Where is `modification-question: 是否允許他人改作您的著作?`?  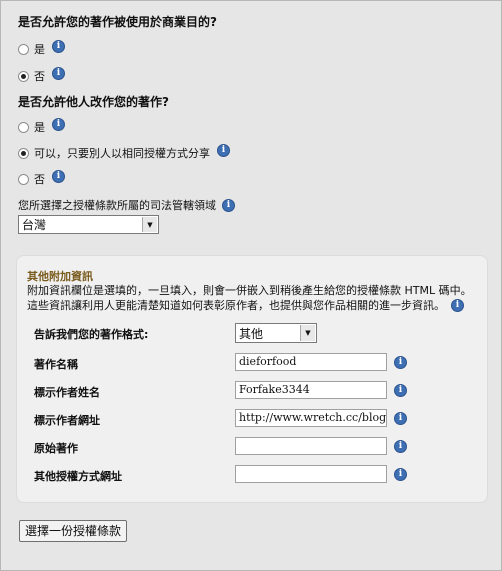 modification-question: 是否允許他人改作您的著作? is located at coordinates (93, 102).